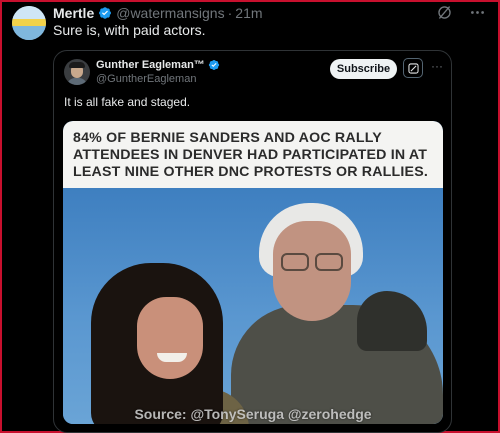 This screenshot has height=433, width=500. Describe the element at coordinates (77, 72) in the screenshot. I see `quoted-avatar` at that location.